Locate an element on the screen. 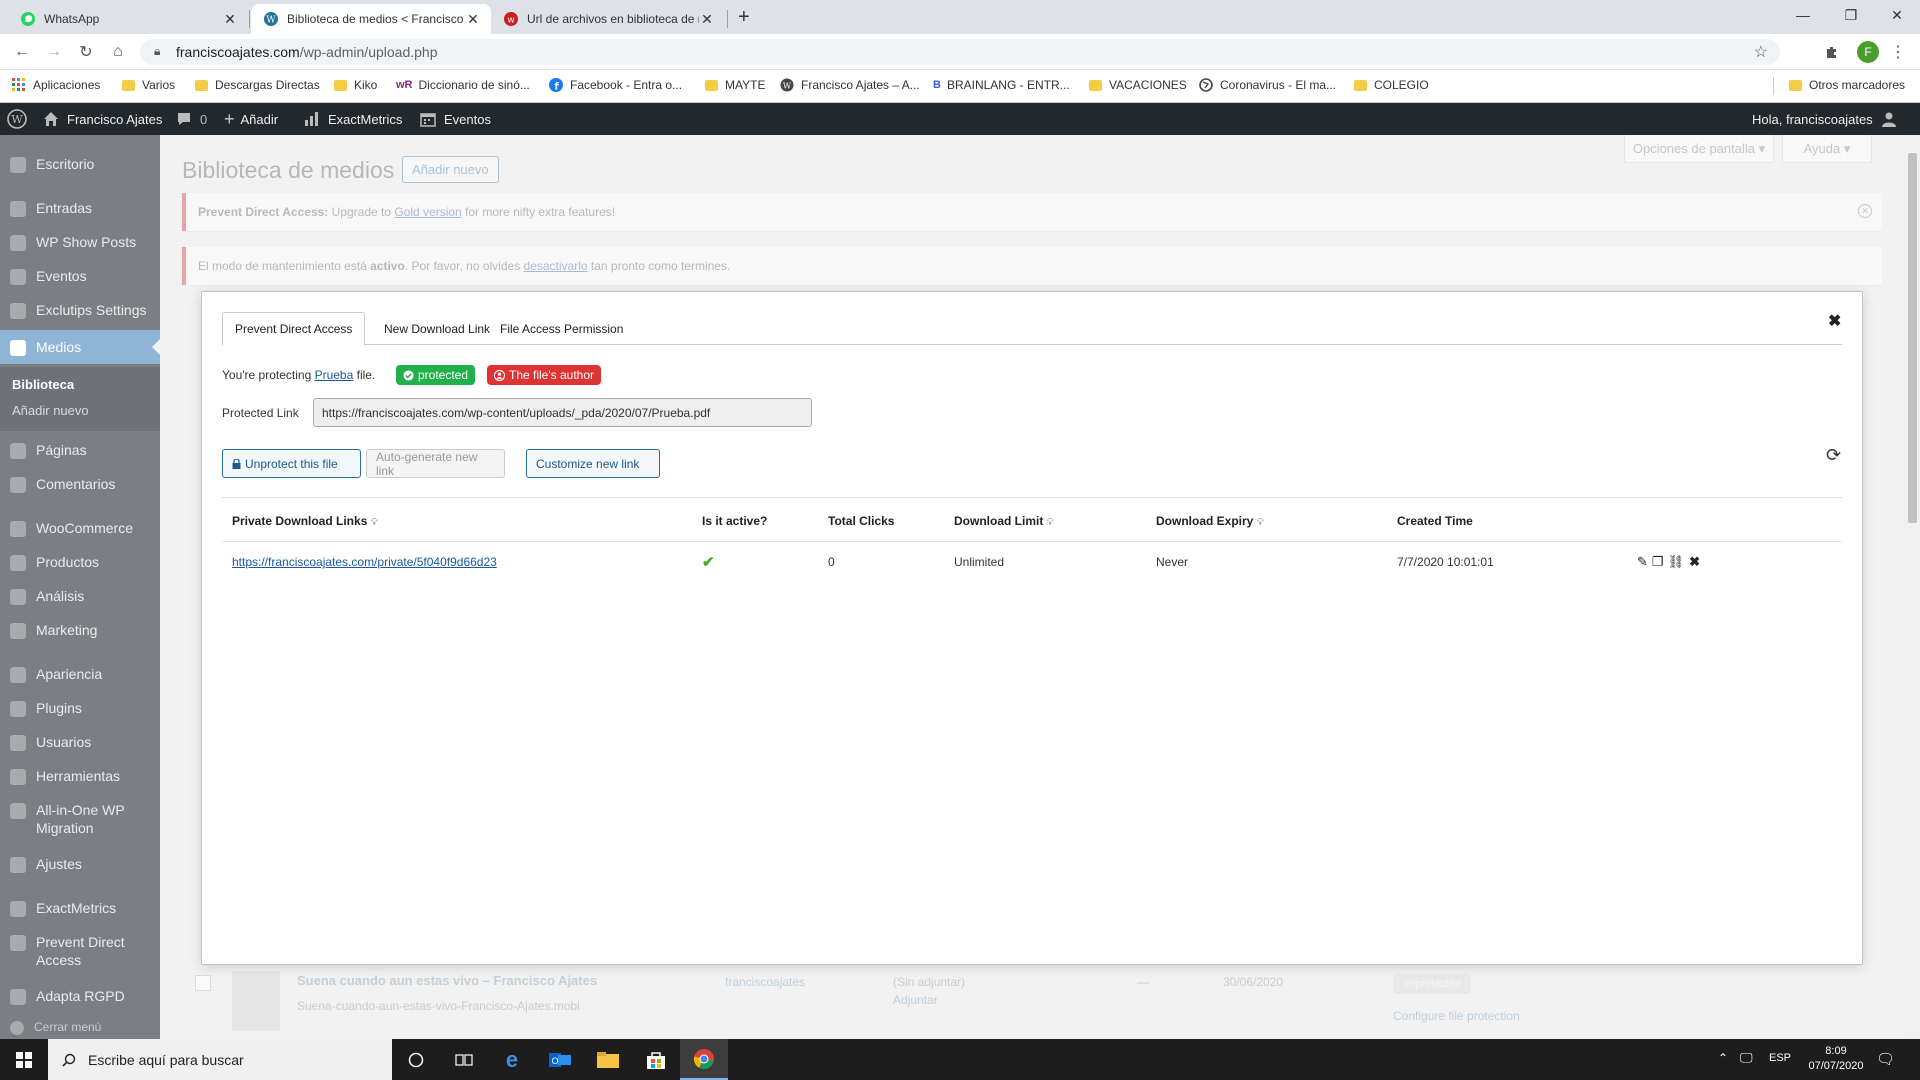 The image size is (1920, 1080). notifications-icon: 🗨︎ is located at coordinates (1885, 1059).